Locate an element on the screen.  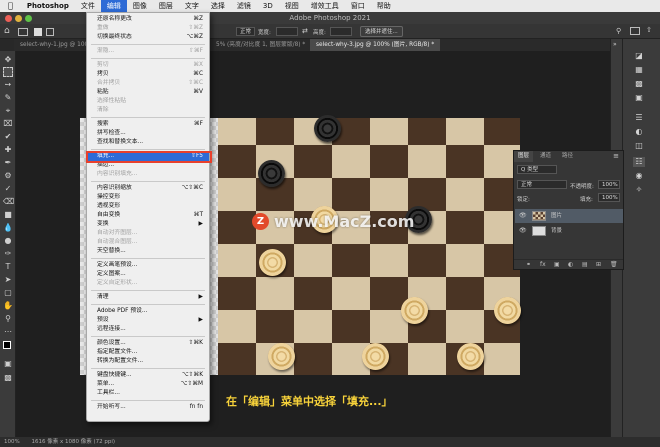
tab-doc-3: select-why-3.jpg @ 100% (图片, RGB/8) * is located at coordinates (375, 45).